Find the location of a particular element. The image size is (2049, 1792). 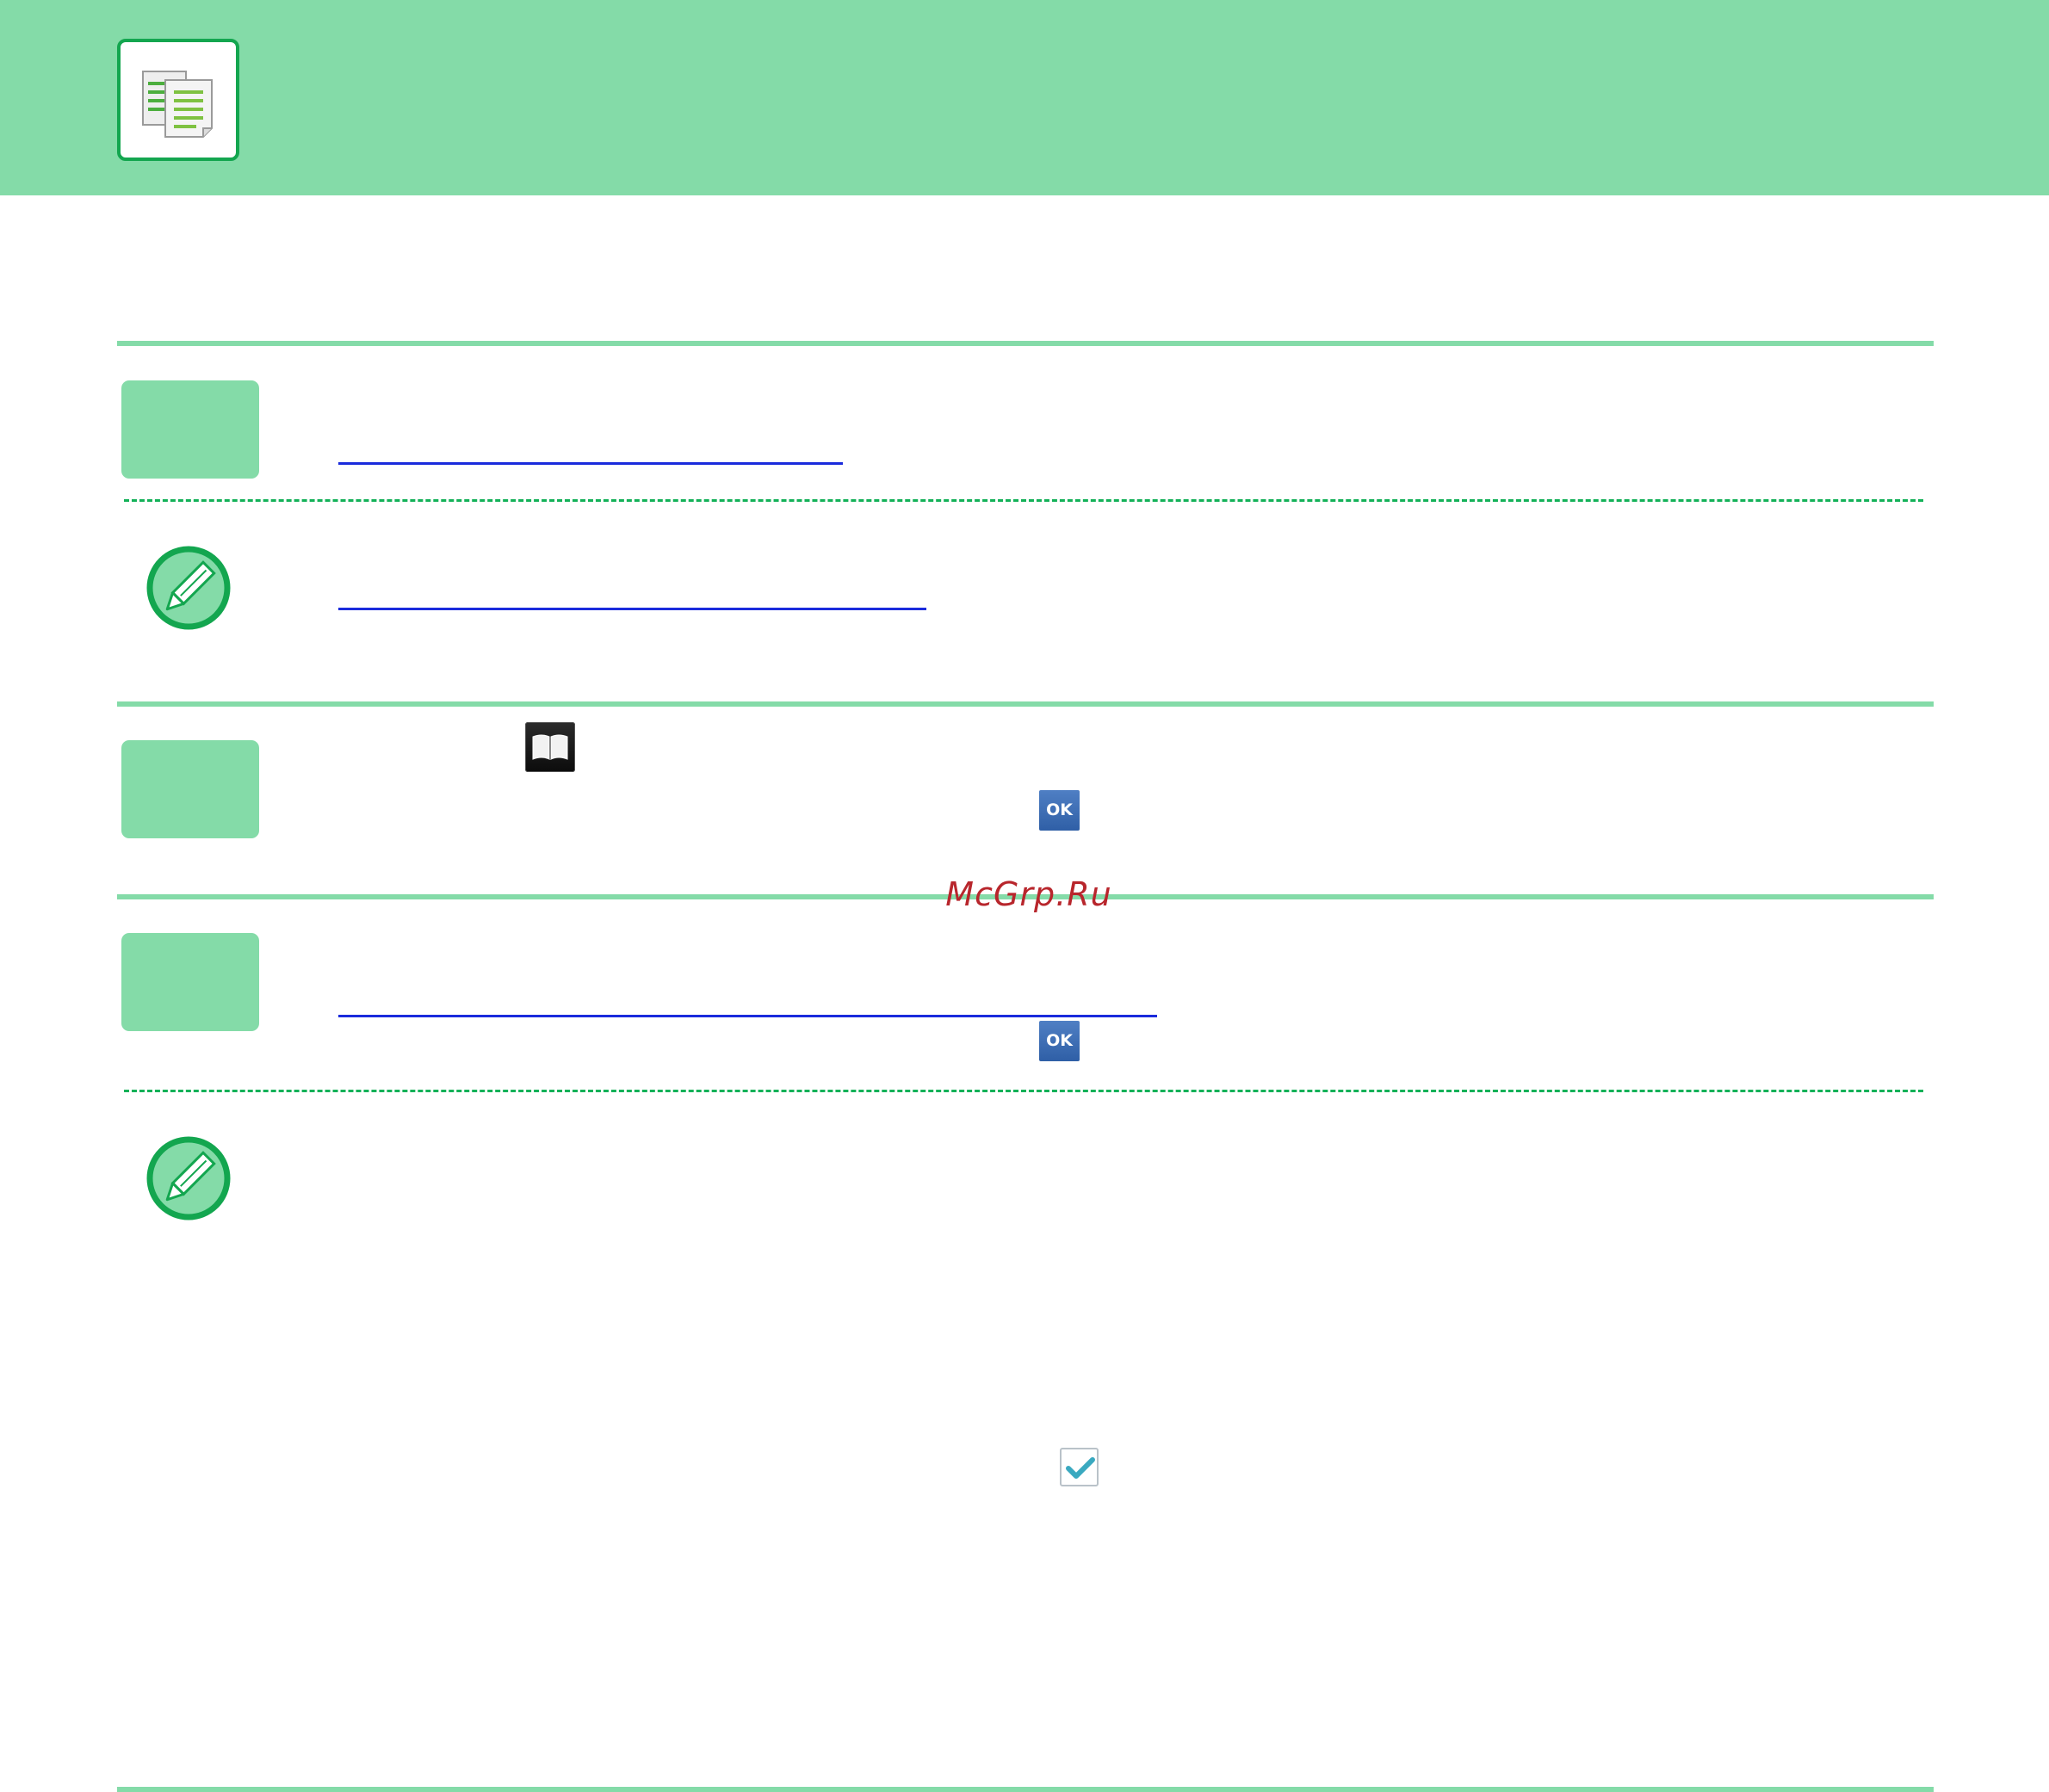

step-3-link is located at coordinates (747, 1016).